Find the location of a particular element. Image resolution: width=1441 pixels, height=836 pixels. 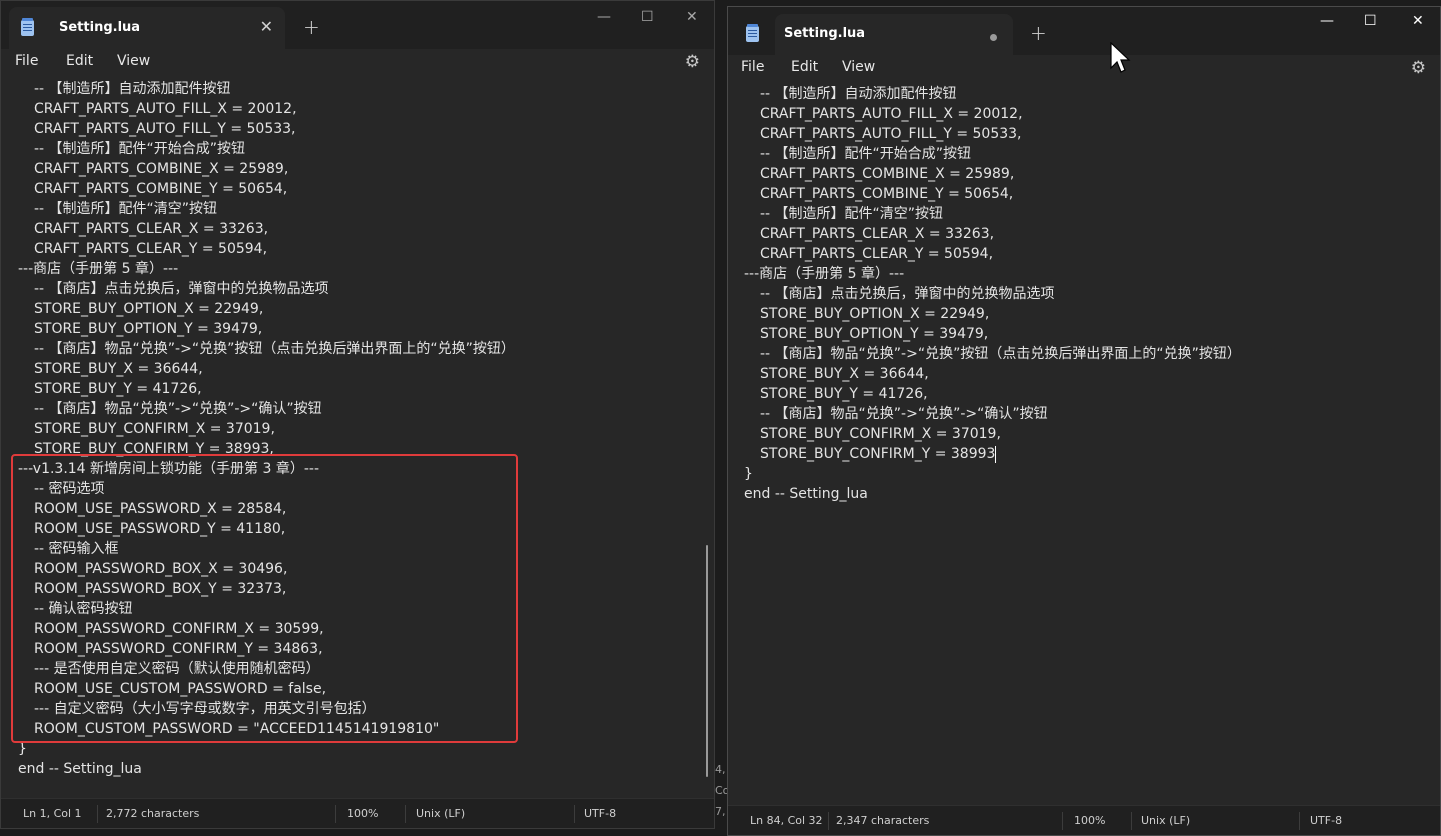

code-line-text: ---商店（手册第 5 章）--- is located at coordinates (98, 269).